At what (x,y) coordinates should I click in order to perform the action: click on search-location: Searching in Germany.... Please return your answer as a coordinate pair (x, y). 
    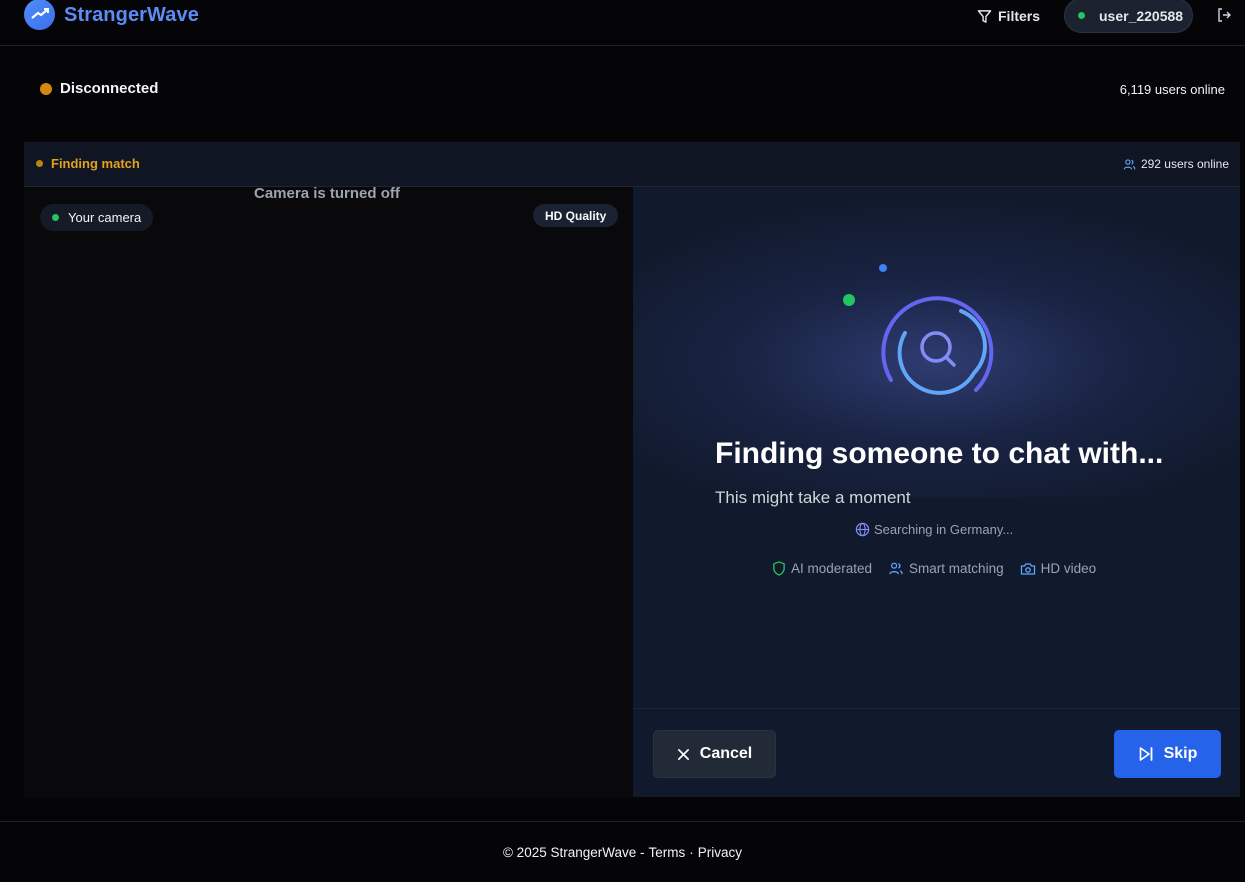
    Looking at the image, I should click on (934, 529).